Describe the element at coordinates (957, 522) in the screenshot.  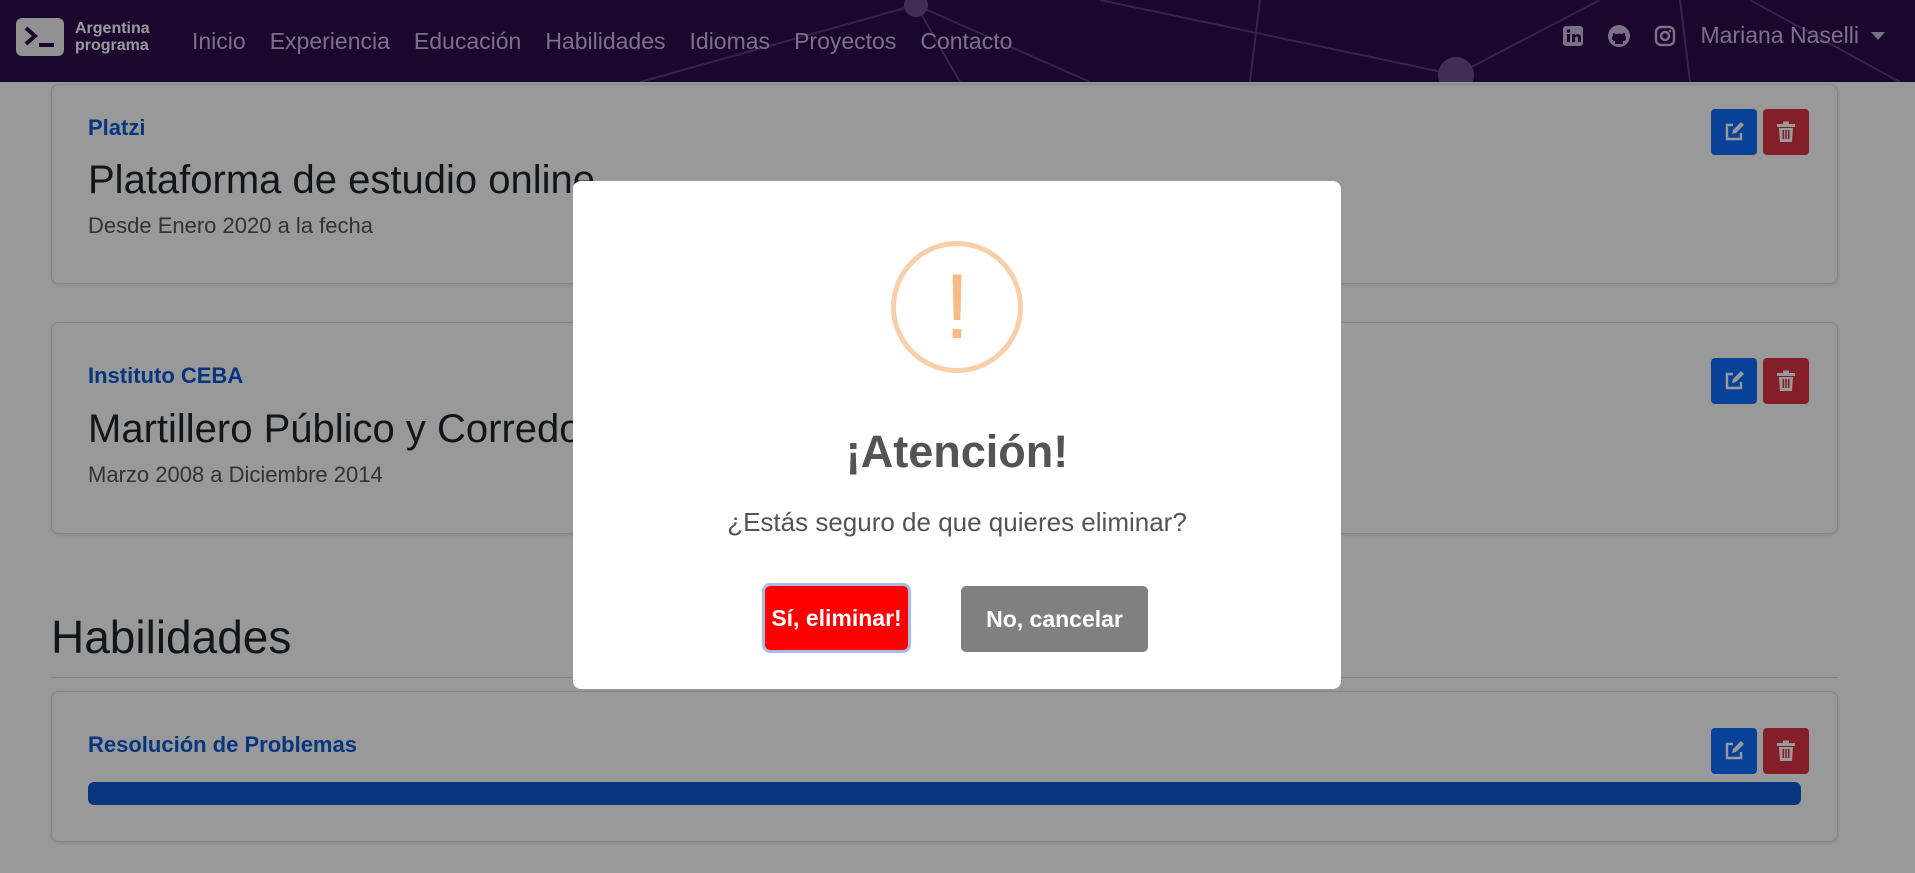
I see `dialog-text: ¿Estás seguro de que quieres eliminar?` at that location.